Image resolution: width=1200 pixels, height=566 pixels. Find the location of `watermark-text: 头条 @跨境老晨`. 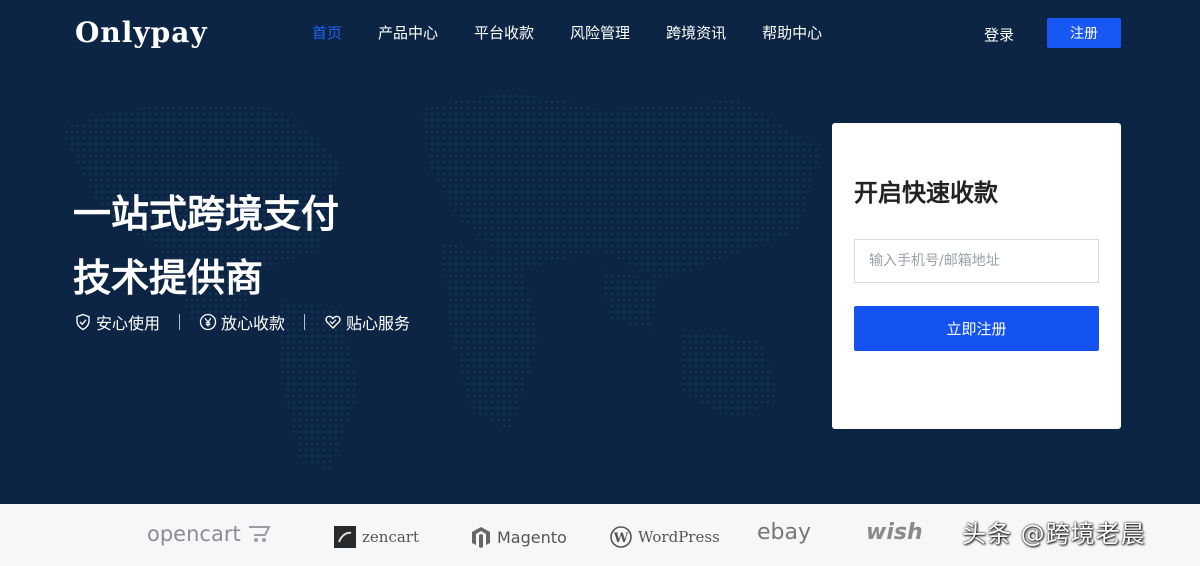

watermark-text: 头条 @跨境老晨 is located at coordinates (1054, 534).